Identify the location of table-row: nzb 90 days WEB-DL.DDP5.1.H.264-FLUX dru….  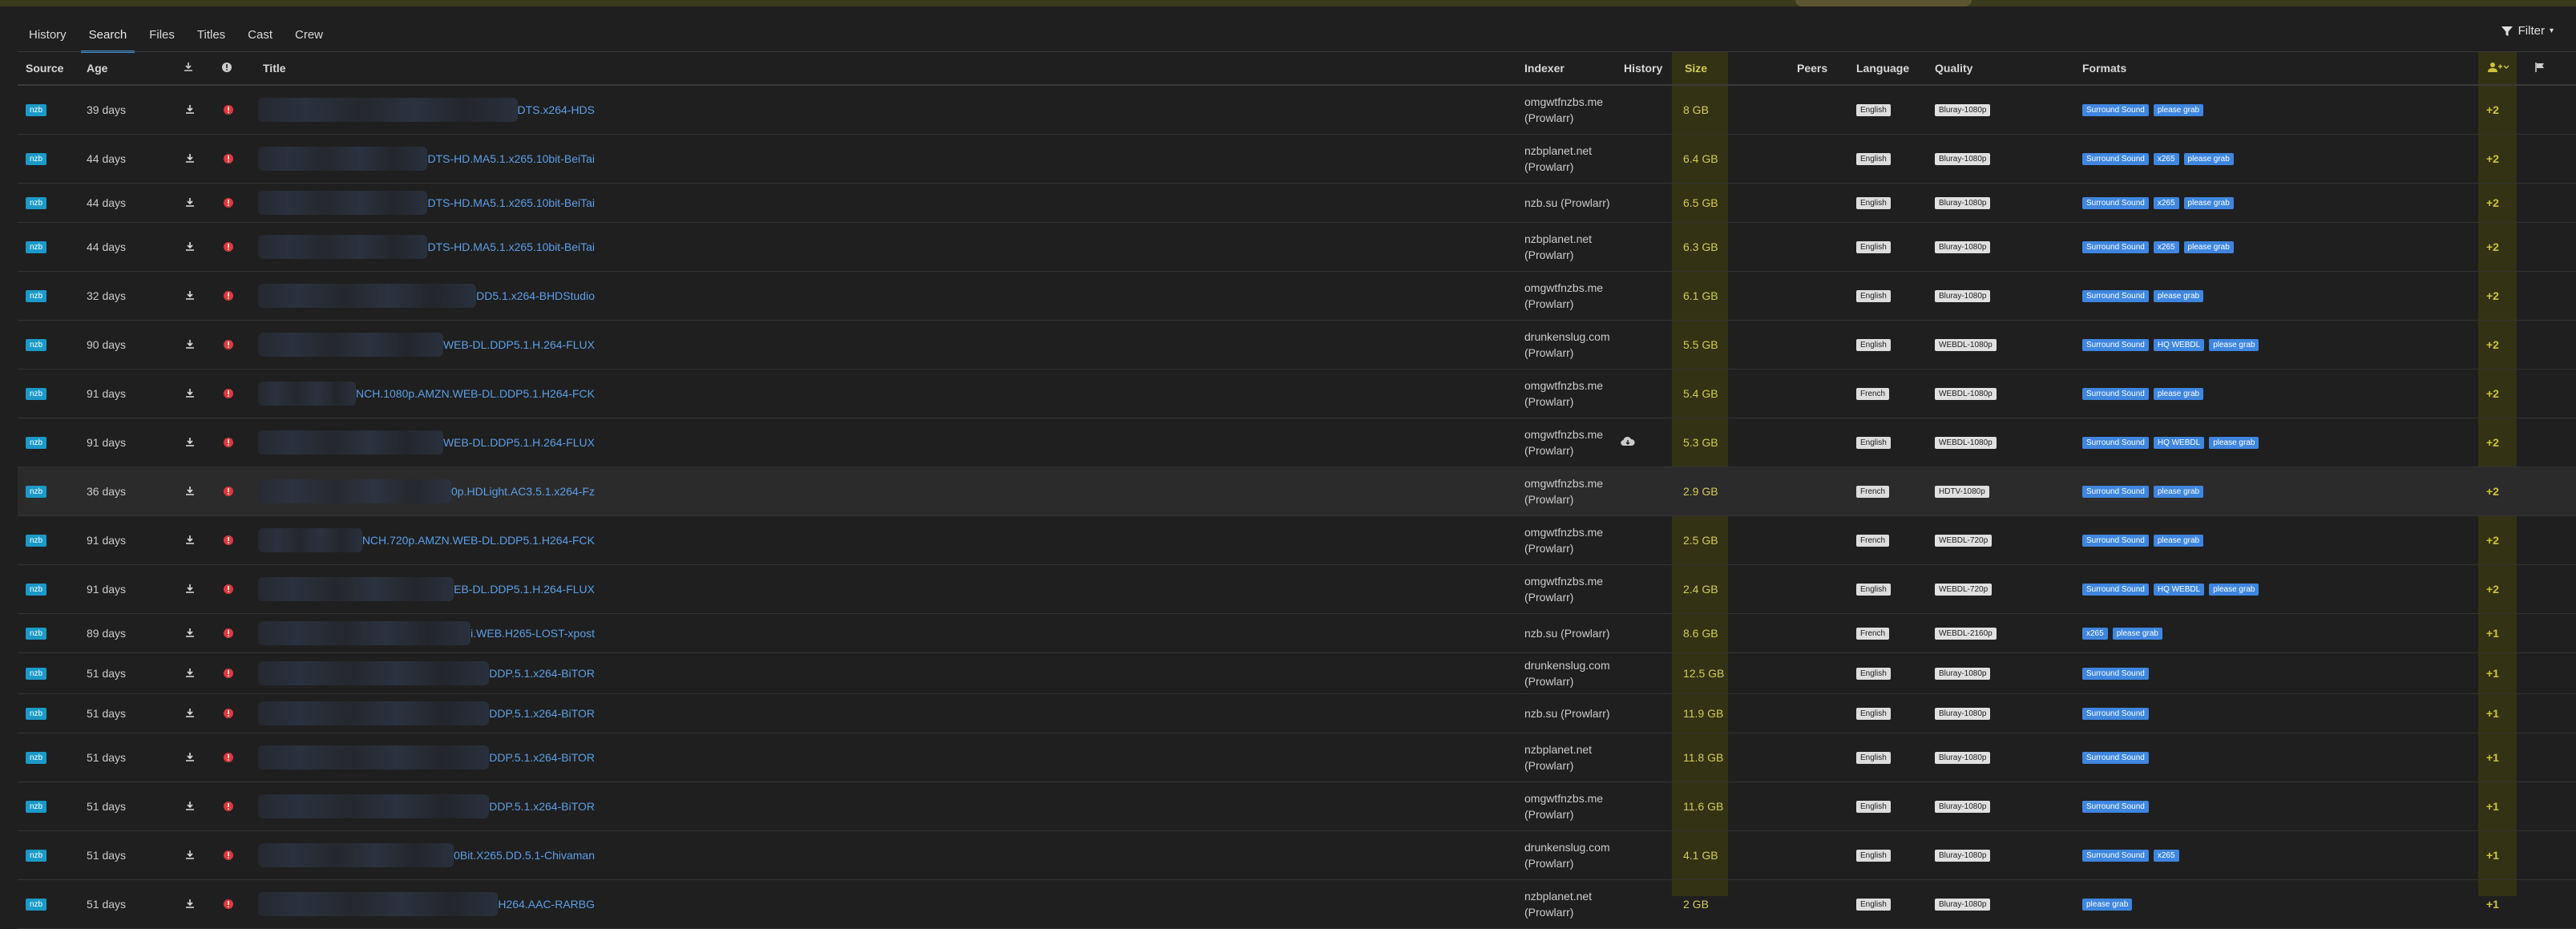
(1297, 345).